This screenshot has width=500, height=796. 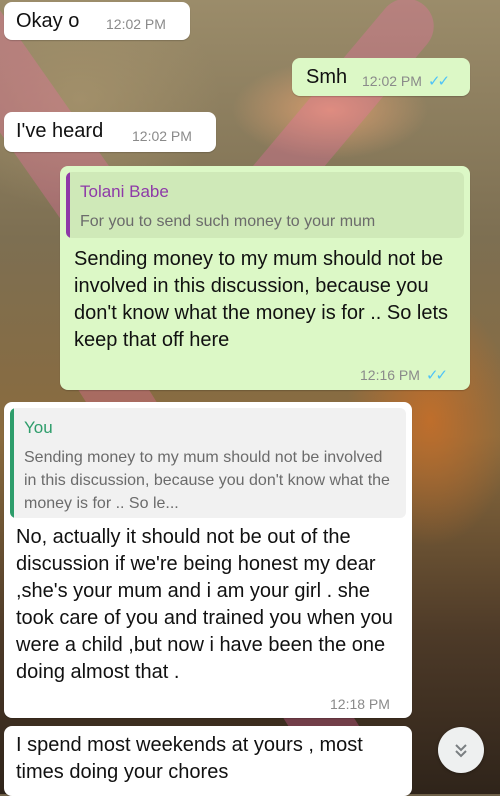 I want to click on scroll-to-bottom-button, so click(x=461, y=750).